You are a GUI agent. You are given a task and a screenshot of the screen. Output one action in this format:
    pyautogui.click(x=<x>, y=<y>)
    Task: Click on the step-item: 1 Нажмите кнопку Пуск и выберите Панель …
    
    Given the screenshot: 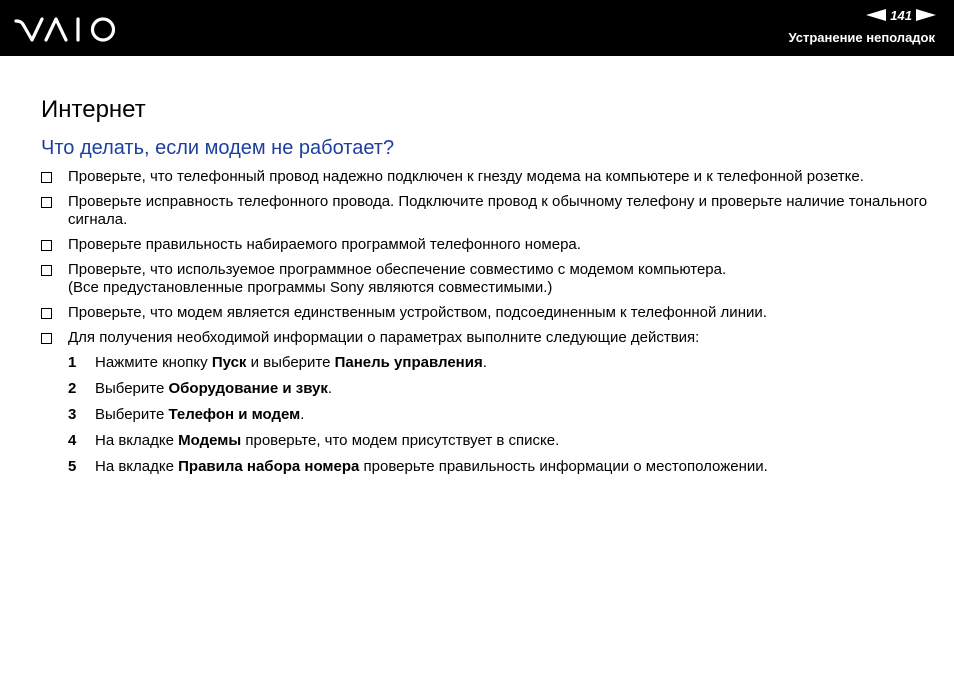 What is the action you would take?
    pyautogui.click(x=277, y=362)
    